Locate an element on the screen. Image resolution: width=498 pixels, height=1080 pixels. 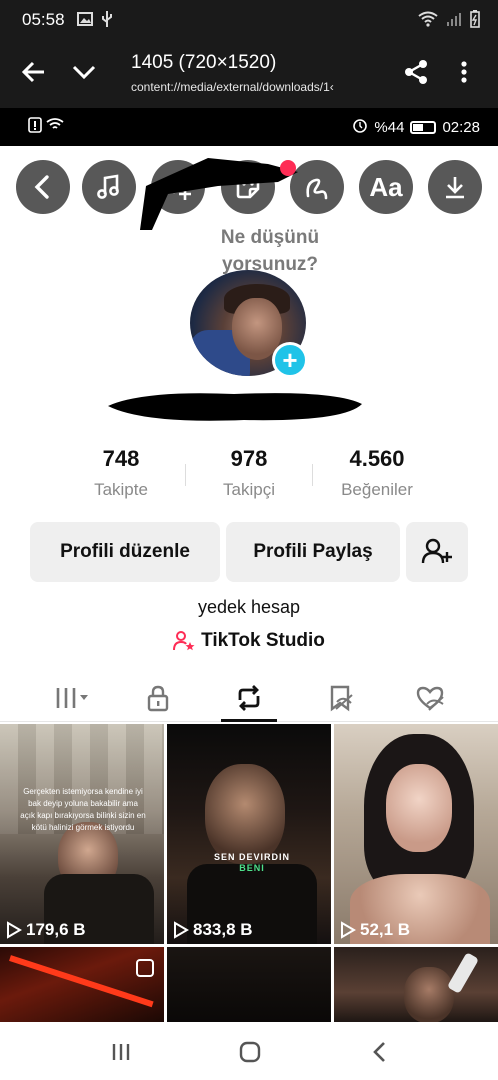
video-views: 833,8 B is located at coordinates (213, 930).